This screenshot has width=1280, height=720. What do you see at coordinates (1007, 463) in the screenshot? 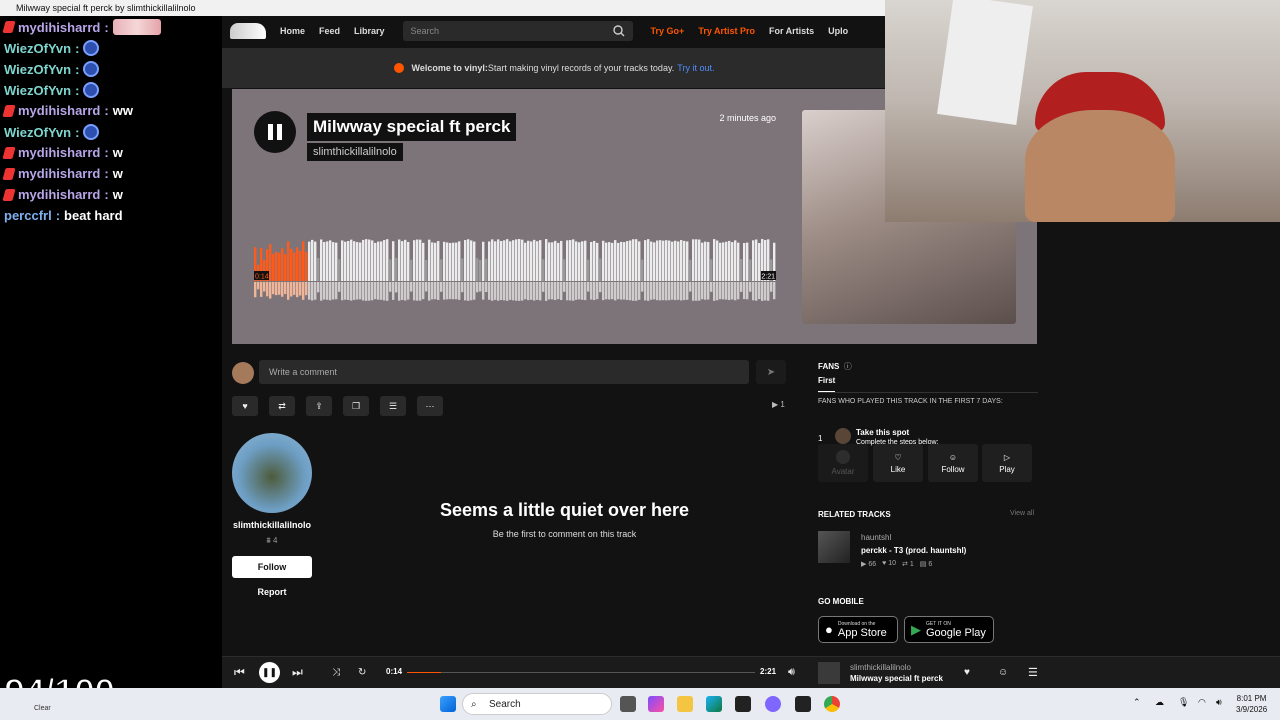
I see `step-play: ▷ Play` at bounding box center [1007, 463].